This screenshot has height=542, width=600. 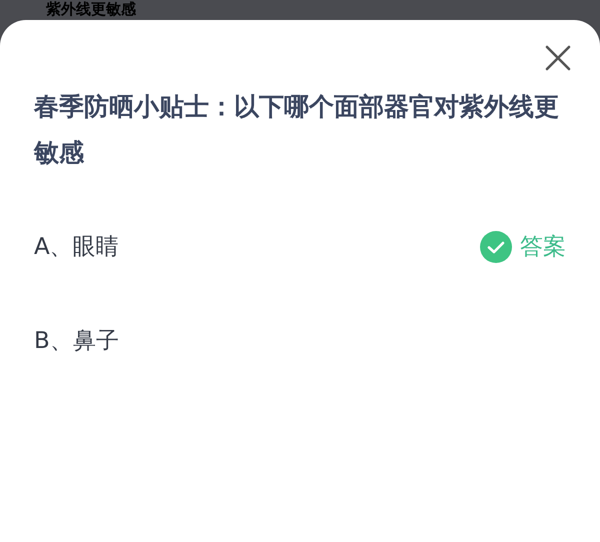 What do you see at coordinates (297, 130) in the screenshot?
I see `question-text: 春季防晒小贴士：以下哪个面部器官对紫外线更敏感` at bounding box center [297, 130].